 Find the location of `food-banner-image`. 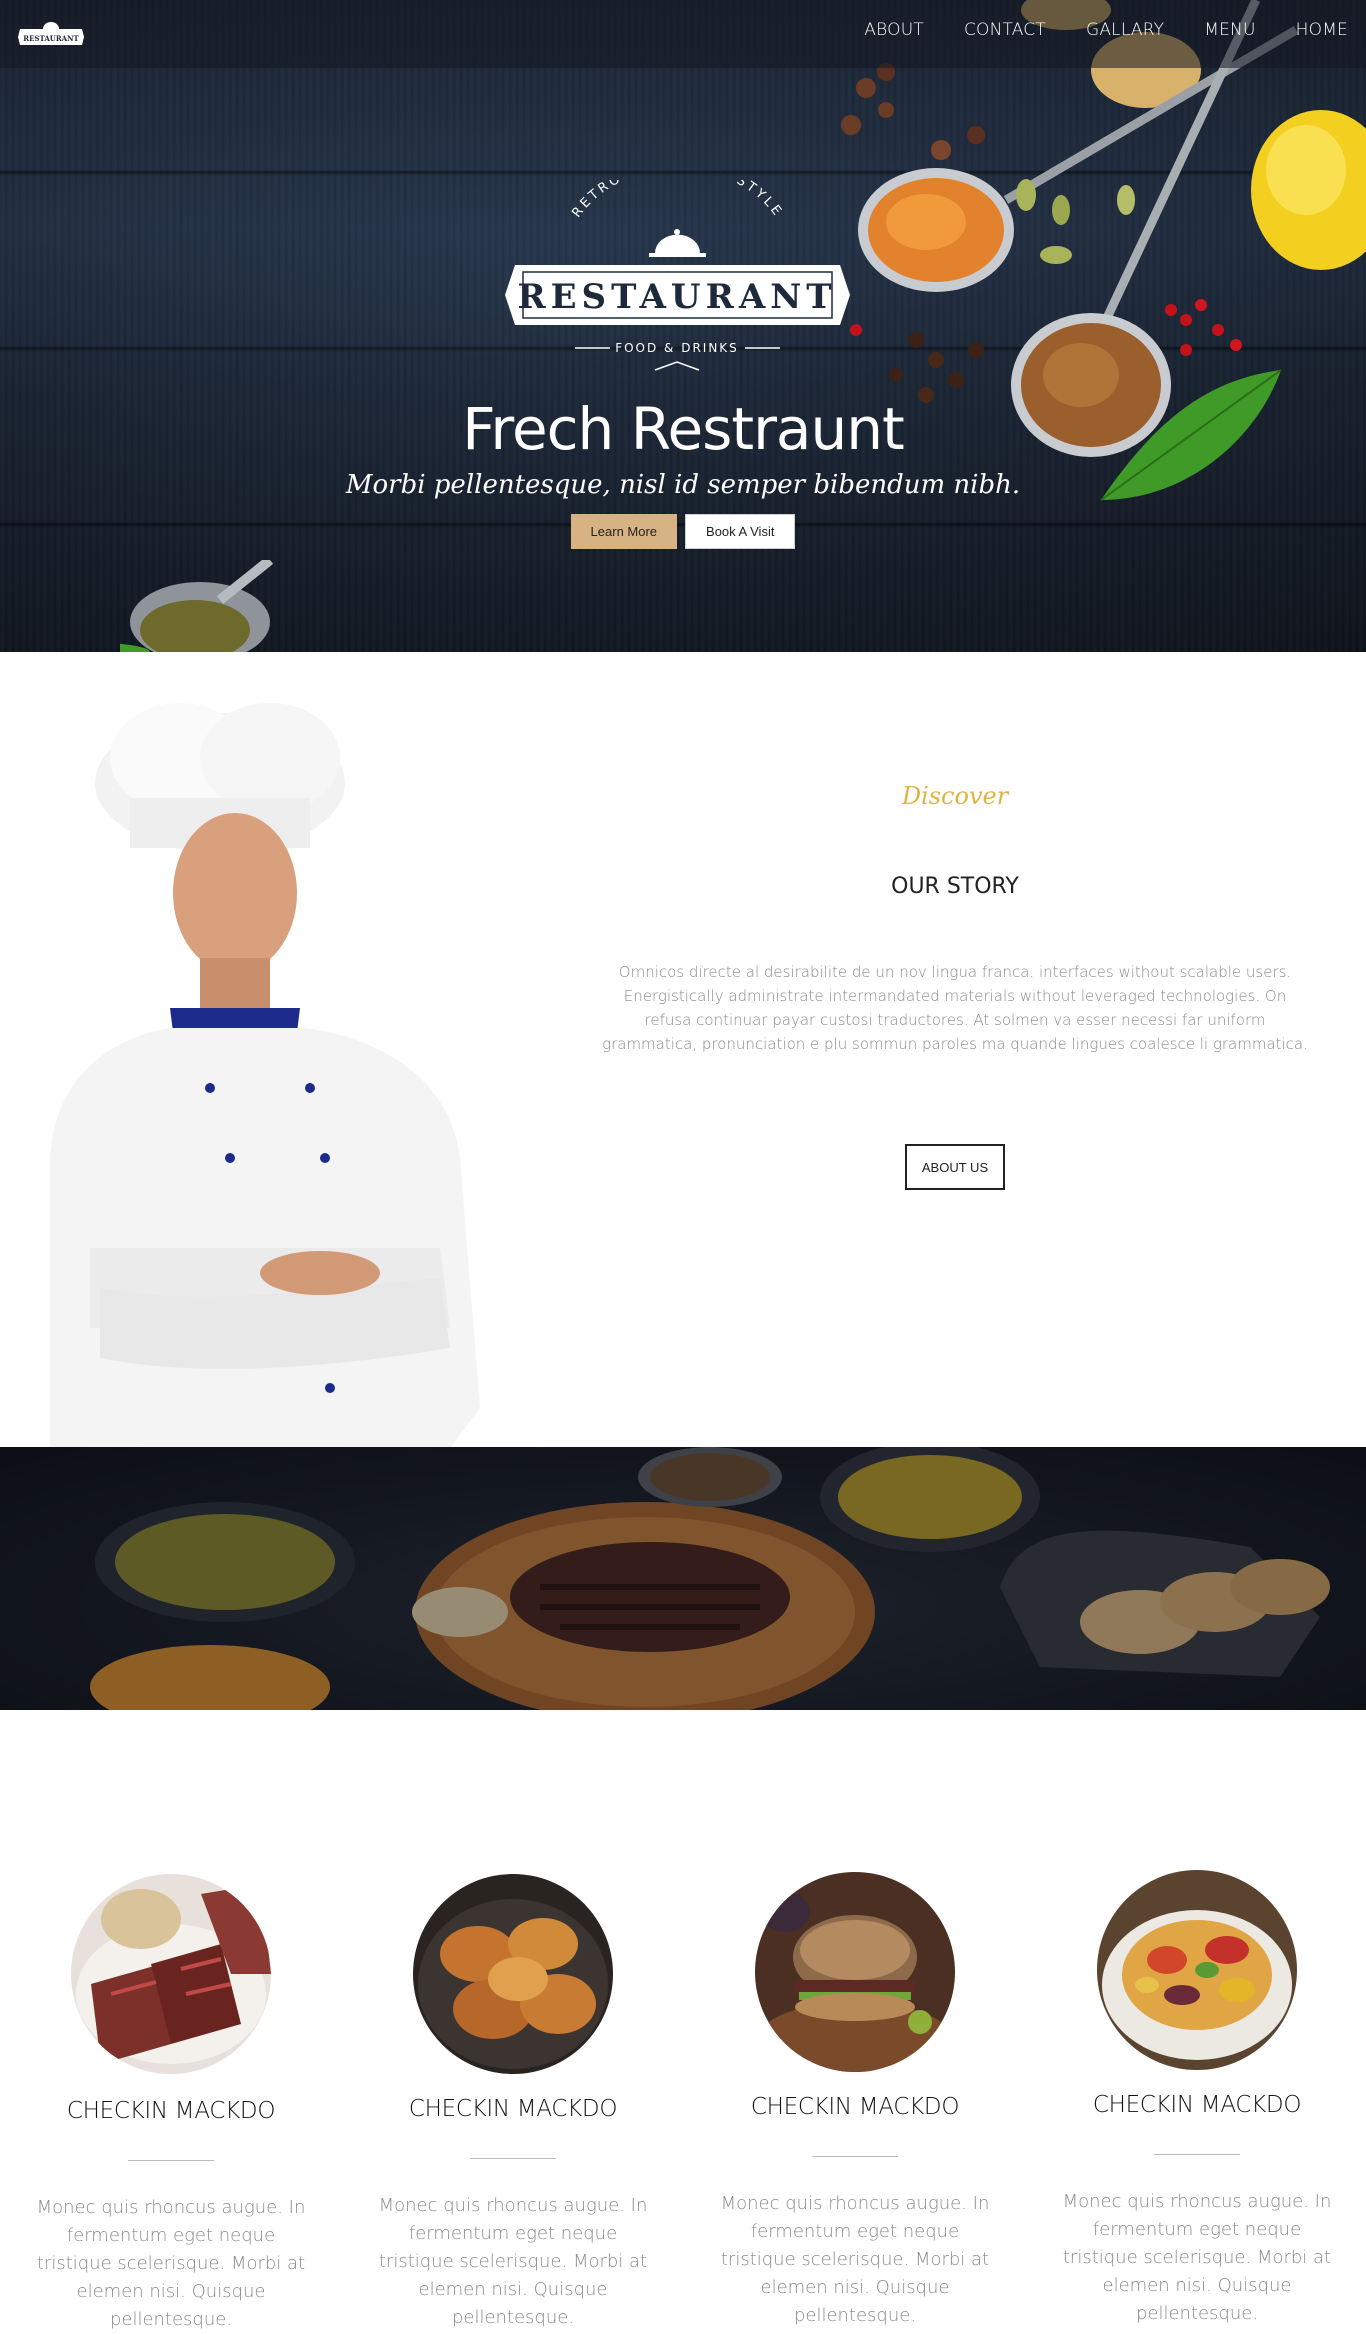

food-banner-image is located at coordinates (683, 1578).